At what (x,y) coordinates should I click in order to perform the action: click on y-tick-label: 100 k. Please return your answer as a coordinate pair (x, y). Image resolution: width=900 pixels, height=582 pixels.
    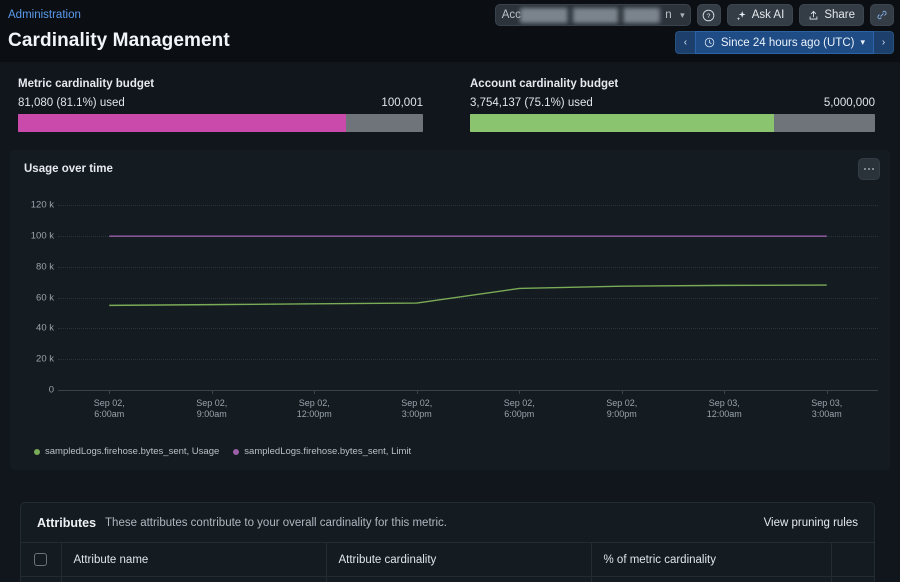
    Looking at the image, I should click on (42, 236).